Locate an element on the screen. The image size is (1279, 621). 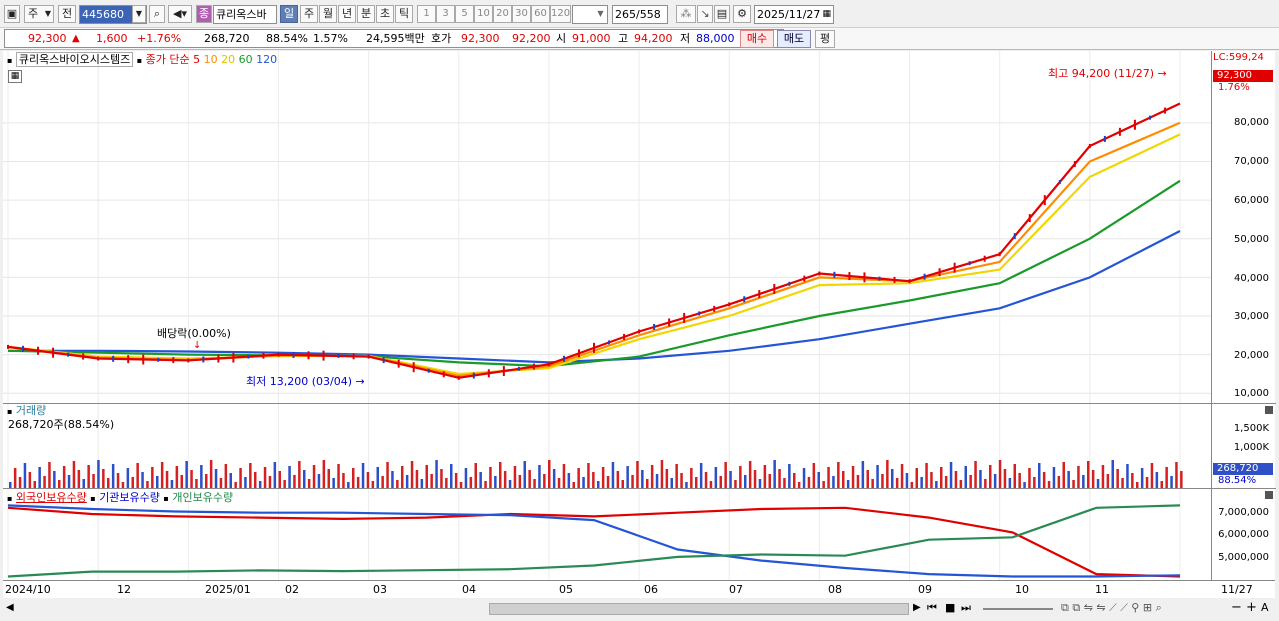
first-icon: ⏮ is located at coordinates (932, 608).